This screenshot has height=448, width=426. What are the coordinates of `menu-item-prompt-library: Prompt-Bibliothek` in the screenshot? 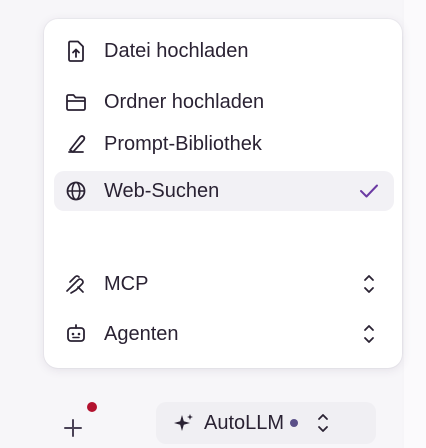 It's located at (224, 144).